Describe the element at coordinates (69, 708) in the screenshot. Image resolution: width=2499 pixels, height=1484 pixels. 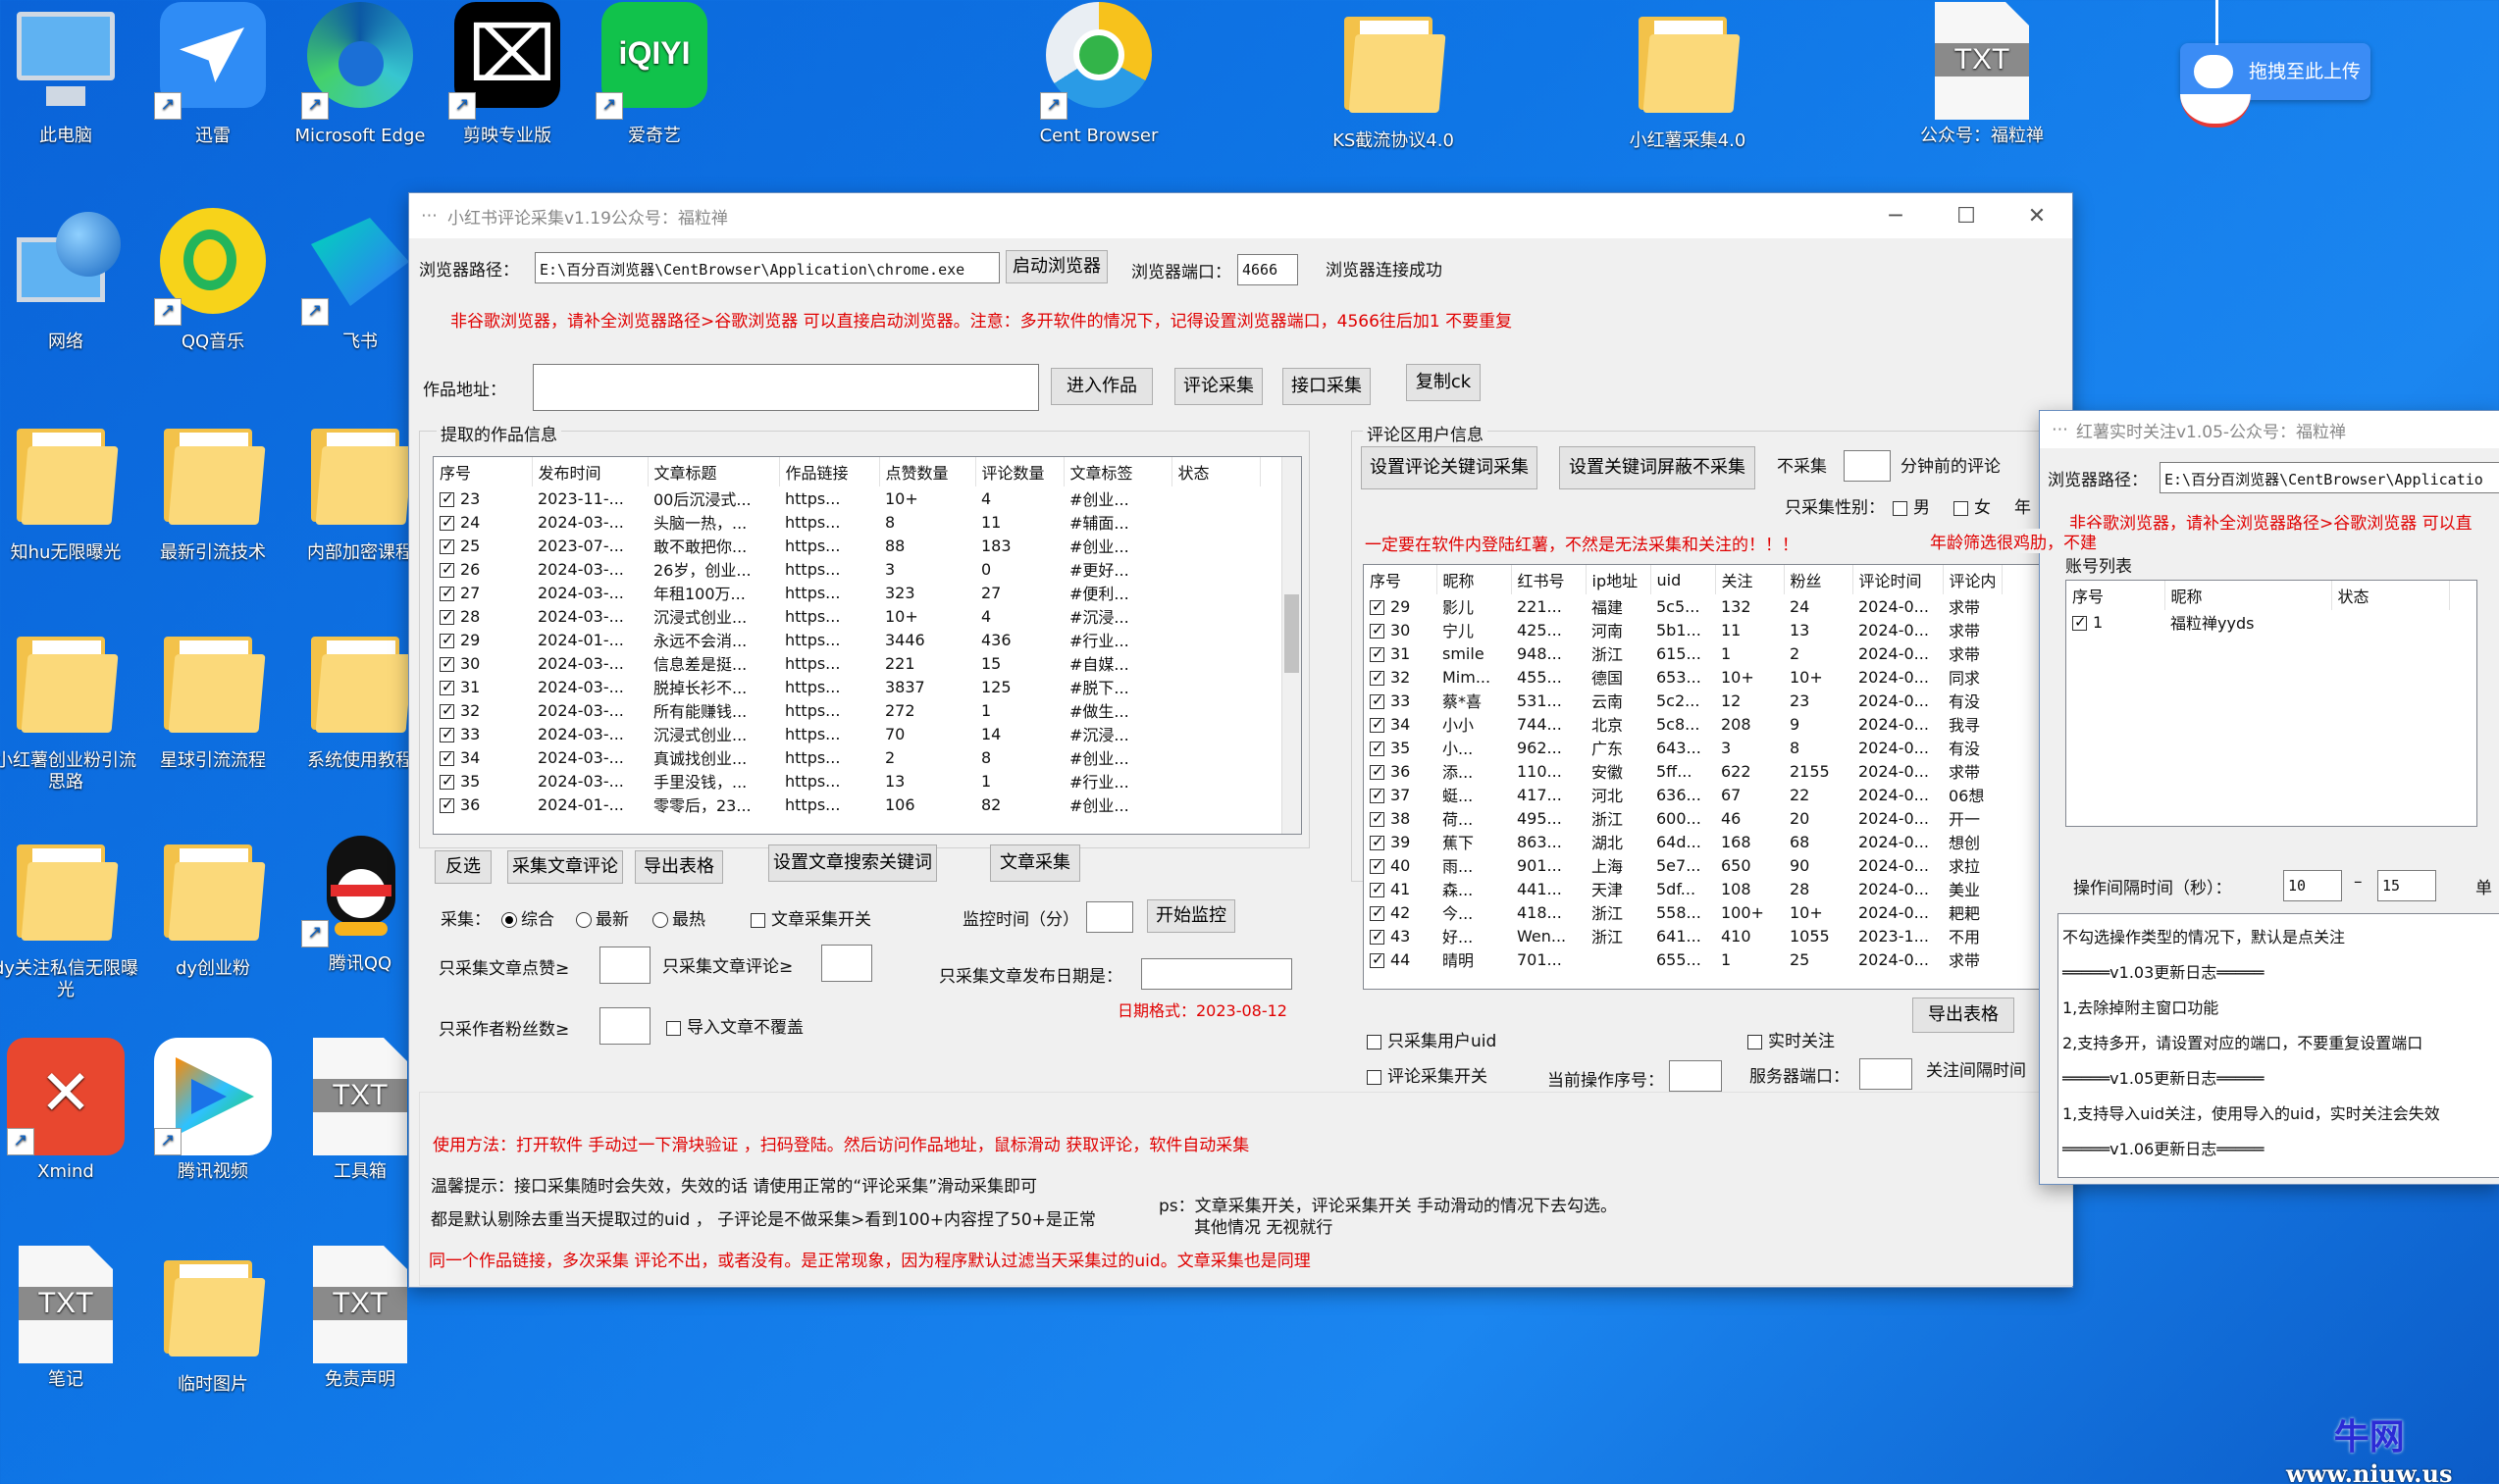
I see `desktop-icon: 小红薯创业粉引流思路` at that location.